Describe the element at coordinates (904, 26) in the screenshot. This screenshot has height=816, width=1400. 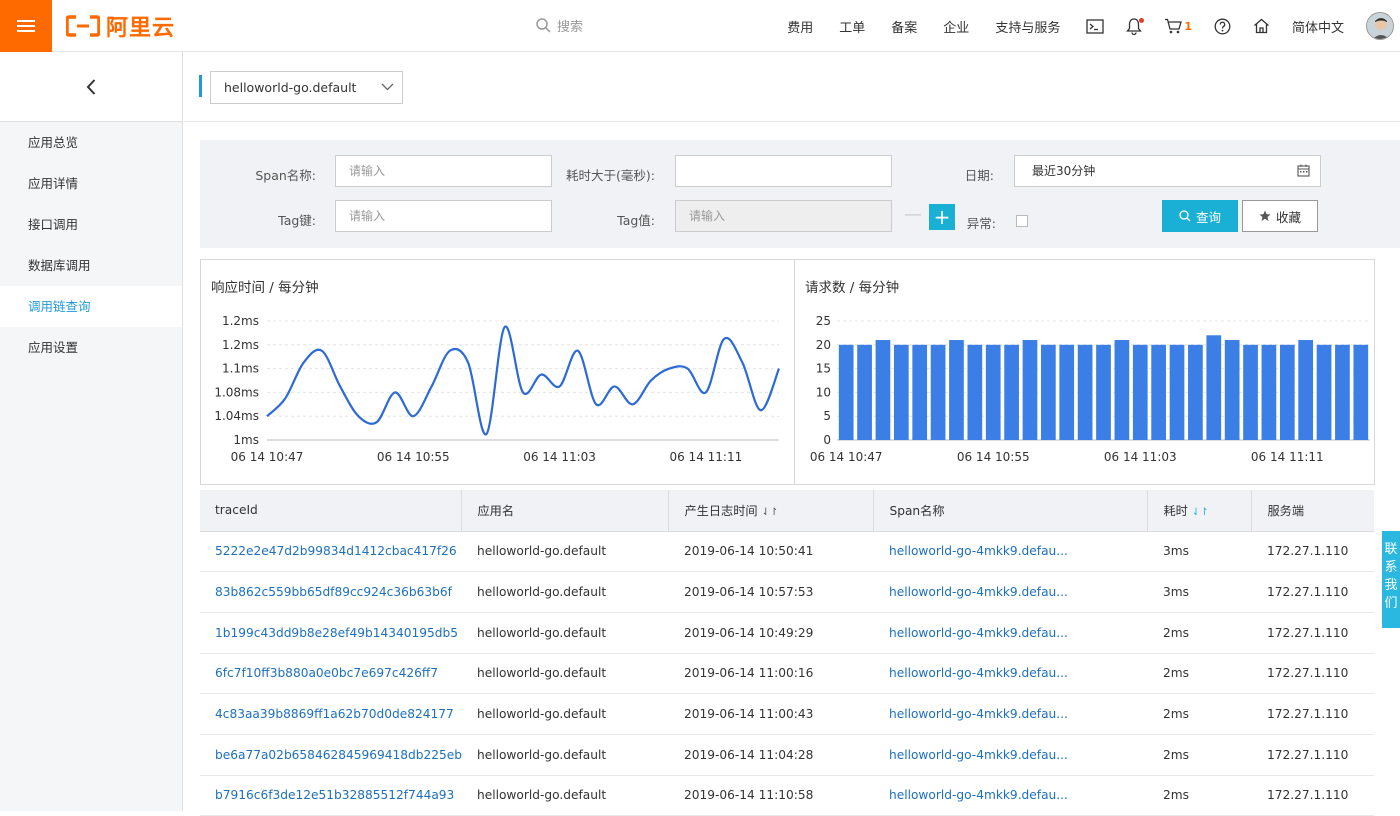
I see `nav-icp: 备案` at that location.